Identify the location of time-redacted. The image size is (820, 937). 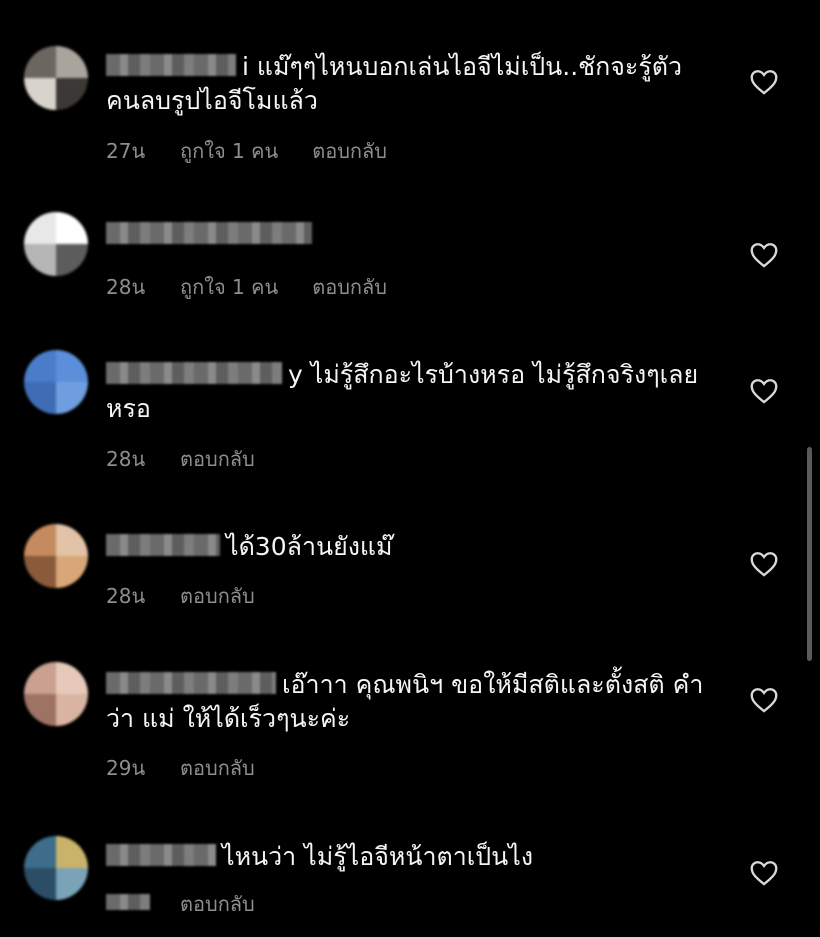
(128, 901).